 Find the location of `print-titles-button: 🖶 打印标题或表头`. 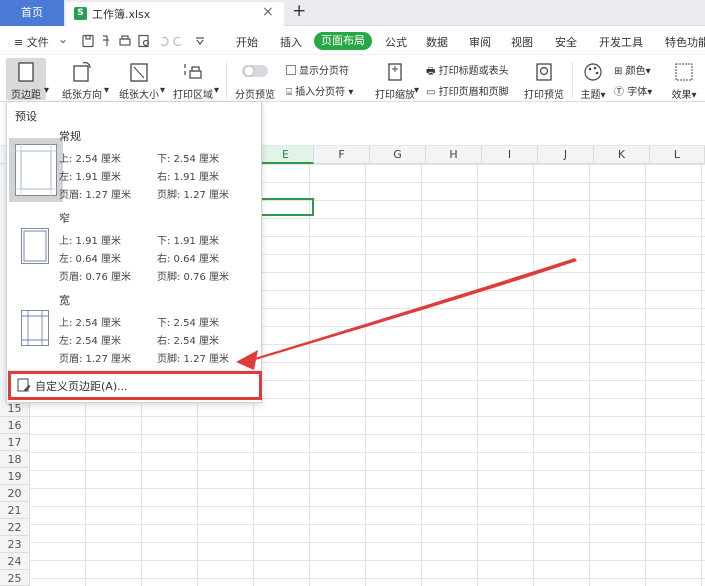

print-titles-button: 🖶 打印标题或表头 is located at coordinates (467, 71).